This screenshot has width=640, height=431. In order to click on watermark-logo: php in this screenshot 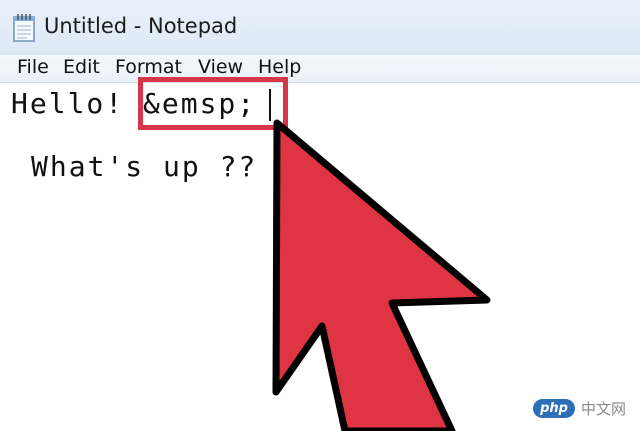, I will do `click(554, 408)`.